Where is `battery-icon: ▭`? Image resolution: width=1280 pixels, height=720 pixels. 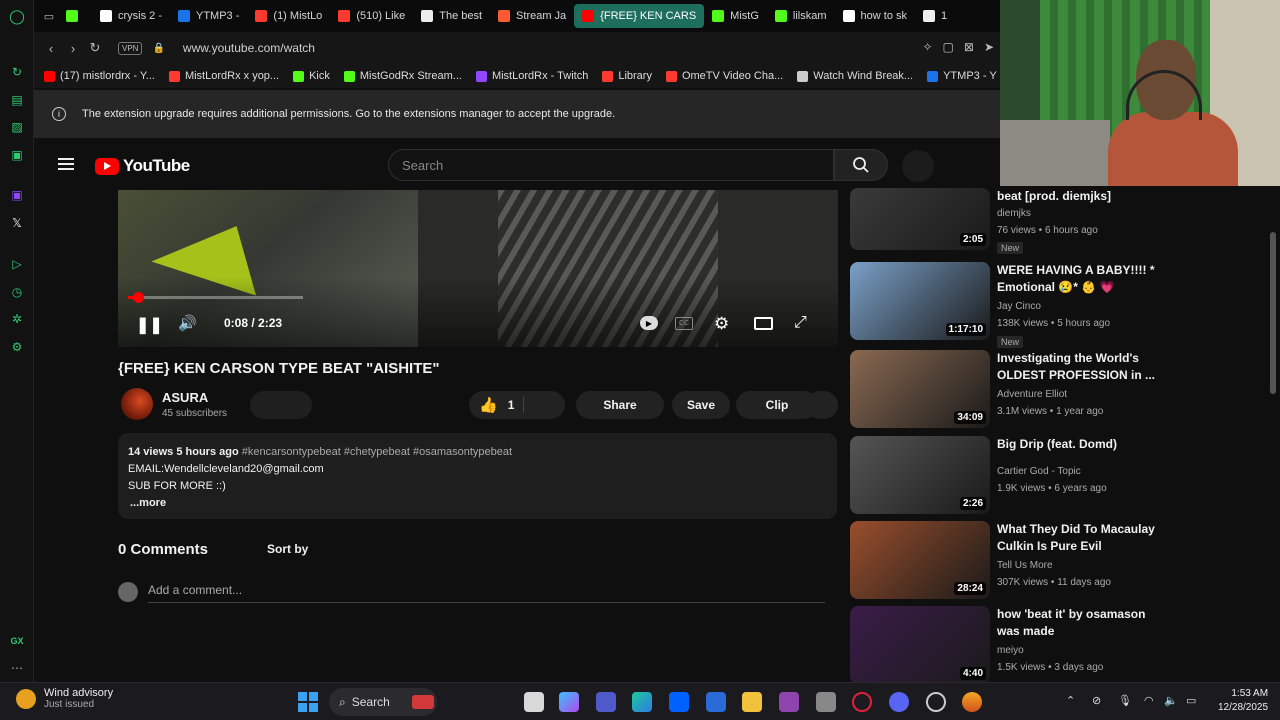
battery-icon: ▭ is located at coordinates (1191, 700).